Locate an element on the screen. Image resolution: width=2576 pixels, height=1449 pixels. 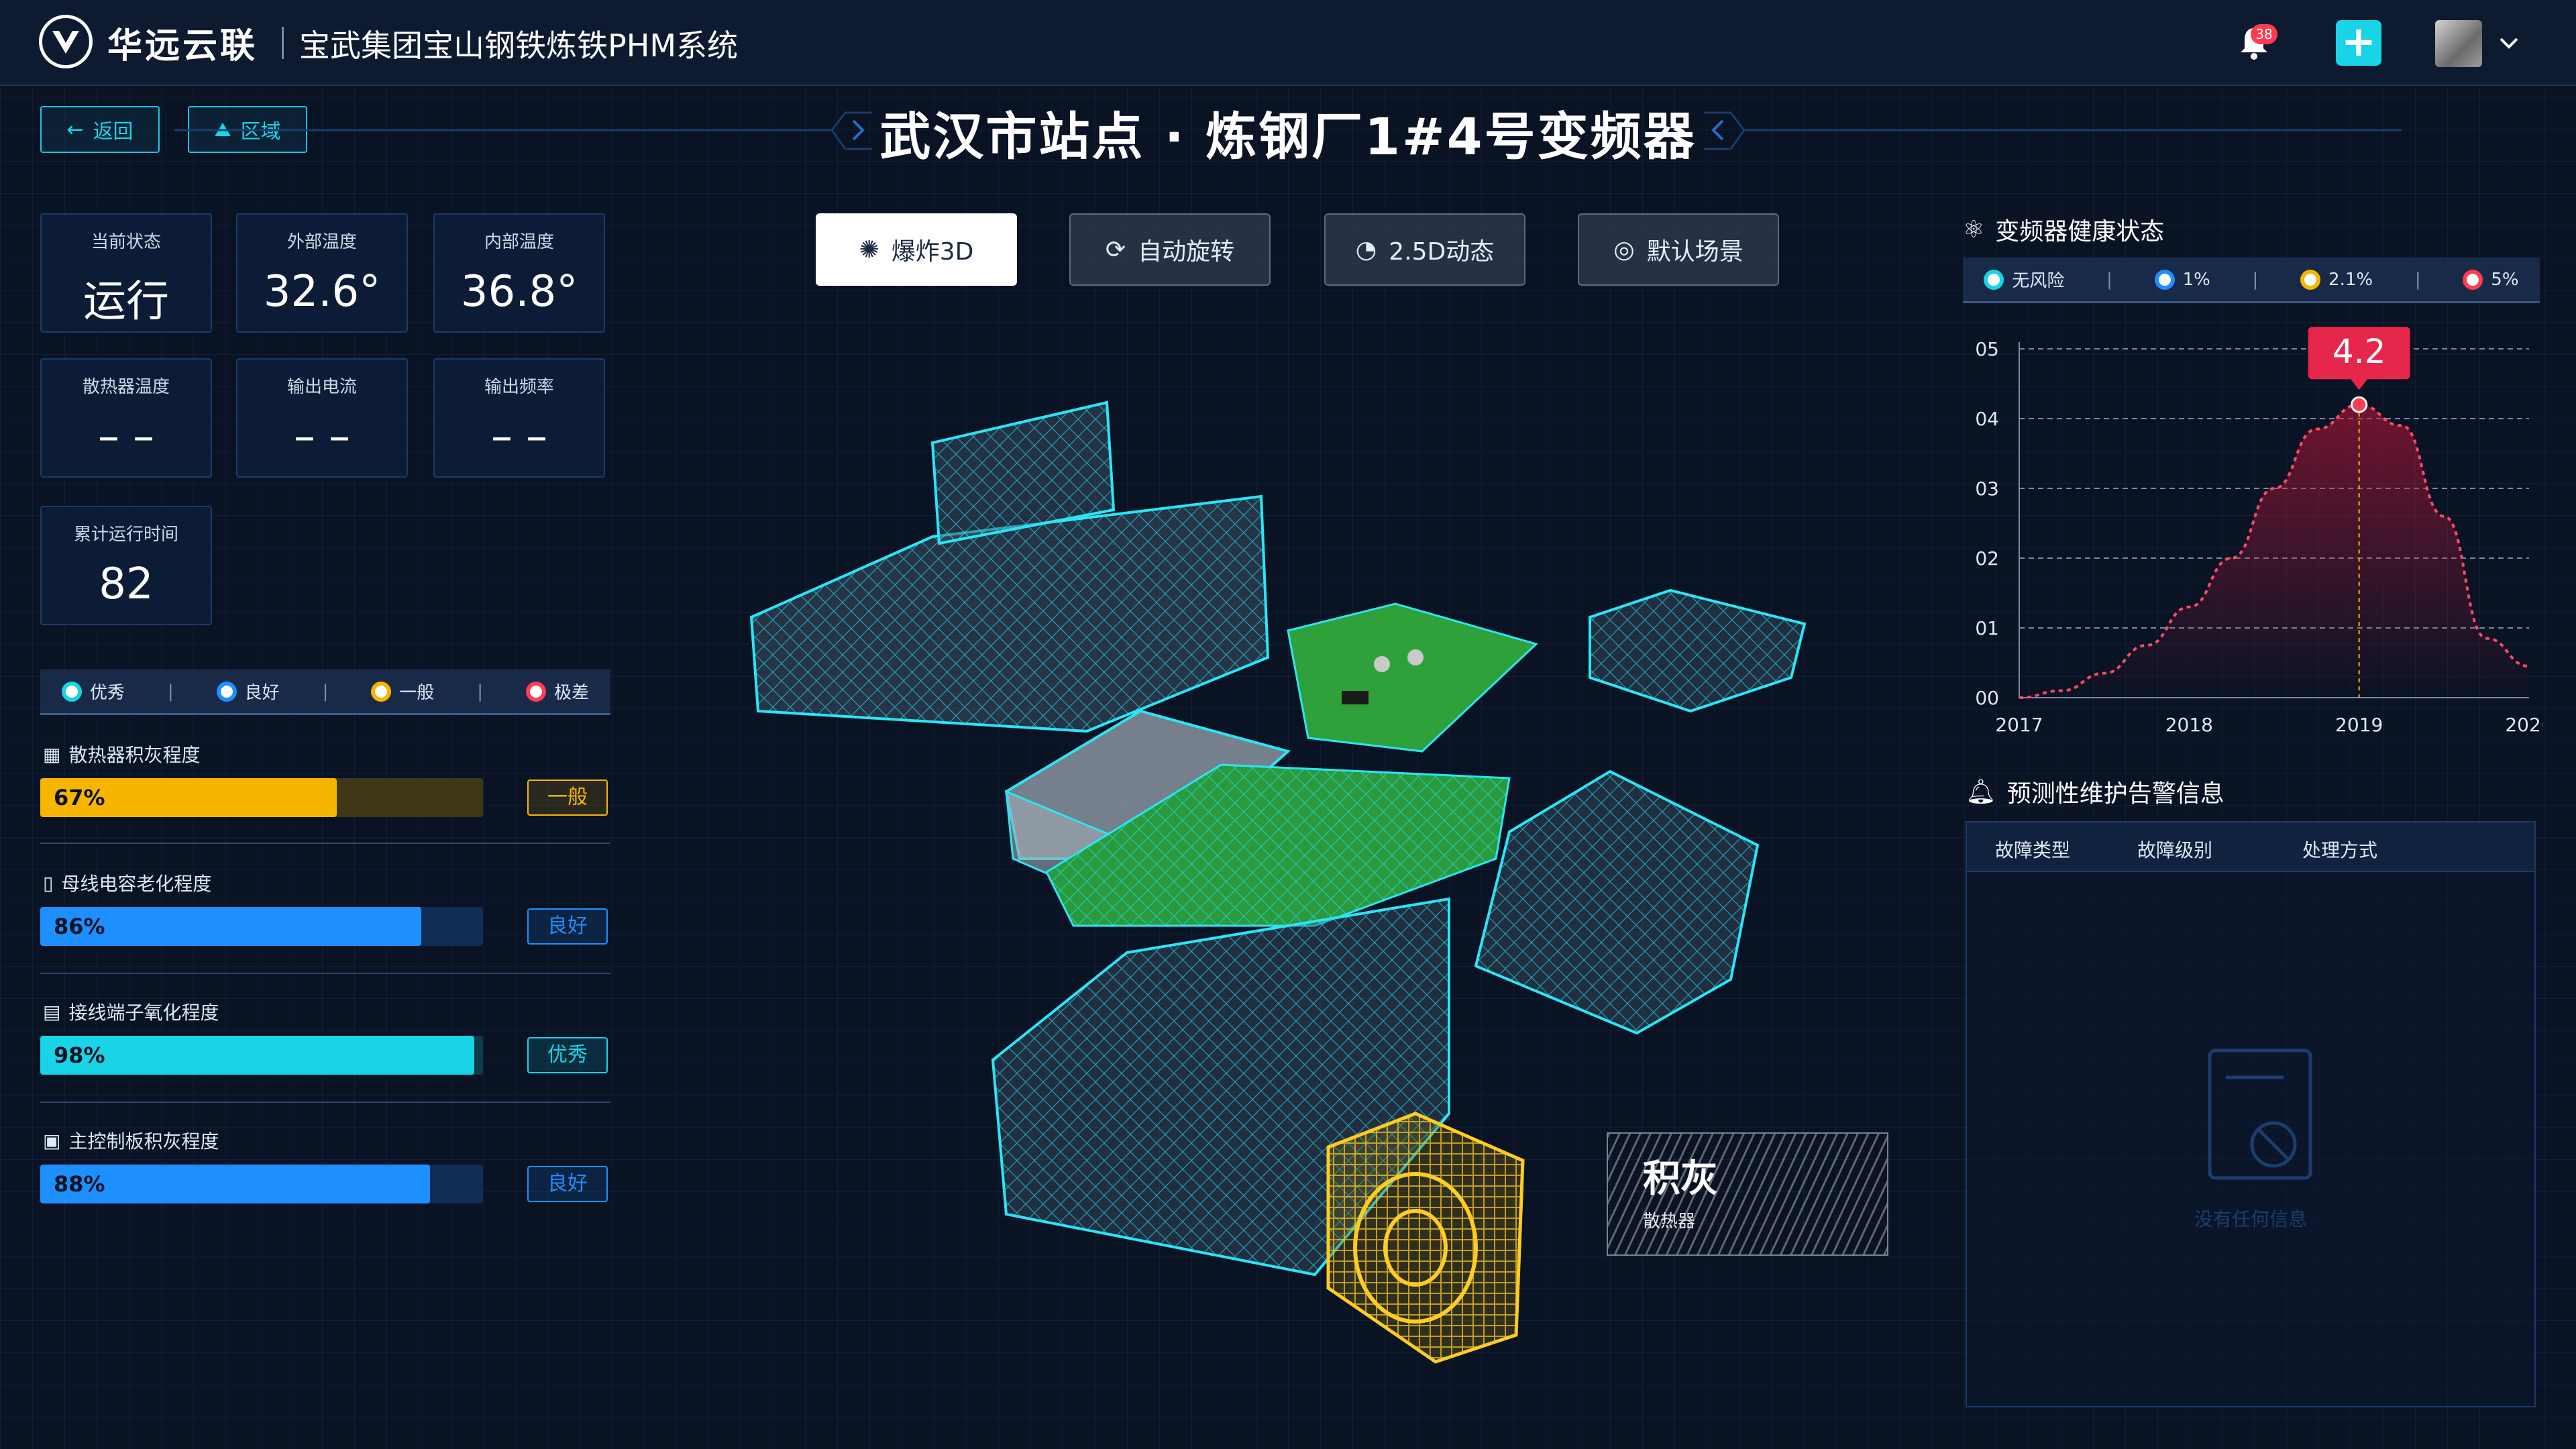
y-tick-label: 03 is located at coordinates (1987, 489).